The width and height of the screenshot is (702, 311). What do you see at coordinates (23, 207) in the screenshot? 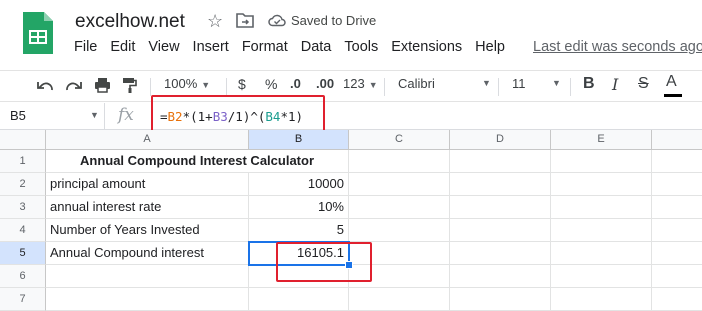
I see `row-header-3: 3` at bounding box center [23, 207].